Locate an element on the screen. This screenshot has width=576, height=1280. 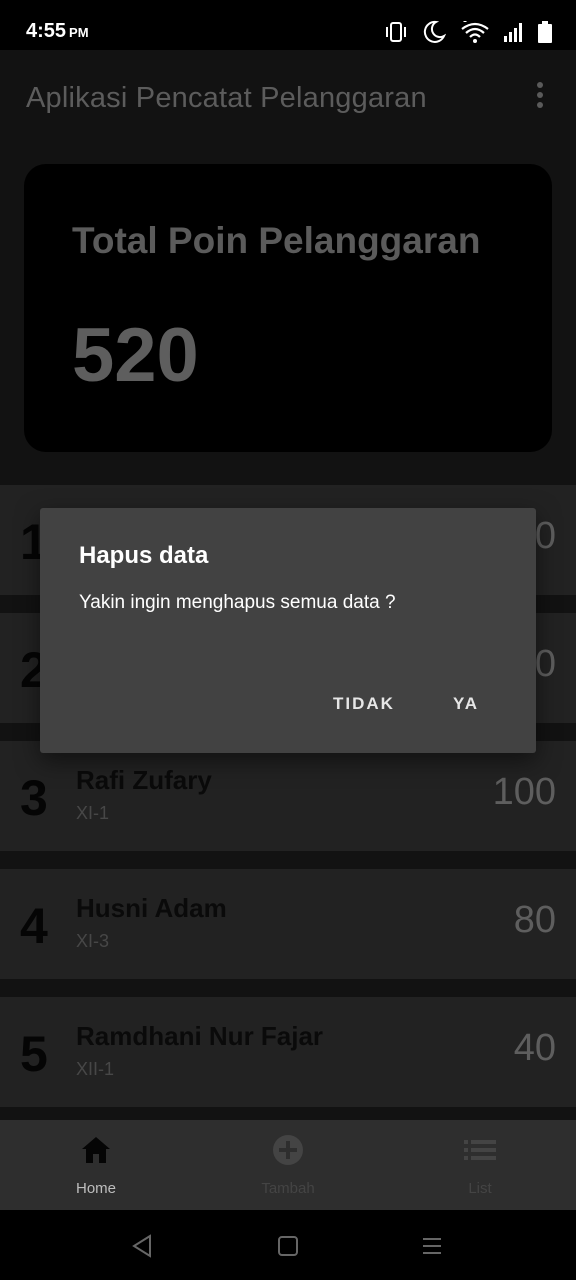
list-item: 5 Ramdhani Nur Fajar XII-1 40 is located at coordinates (288, 1052).